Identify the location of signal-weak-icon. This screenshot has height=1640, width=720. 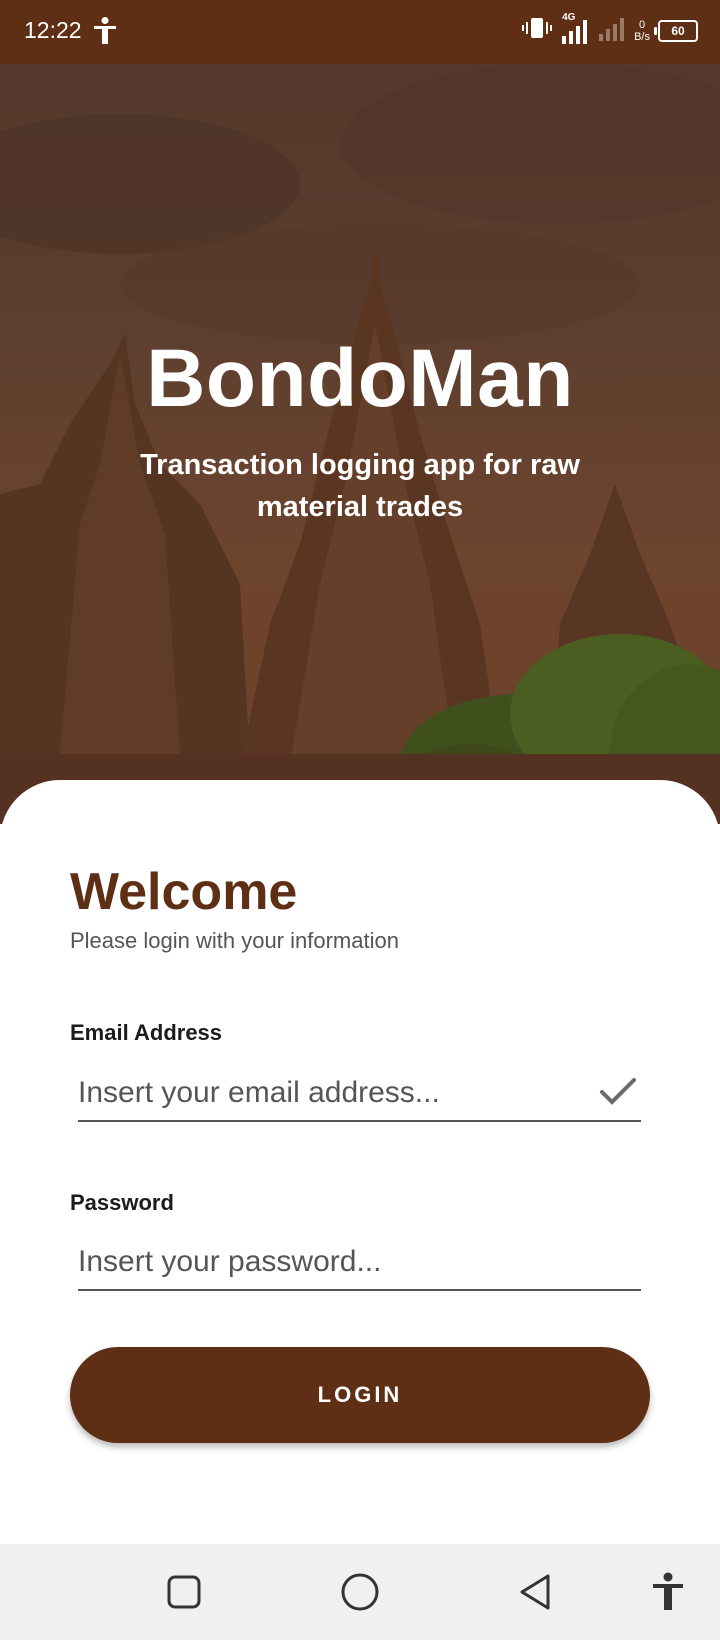
(612, 30).